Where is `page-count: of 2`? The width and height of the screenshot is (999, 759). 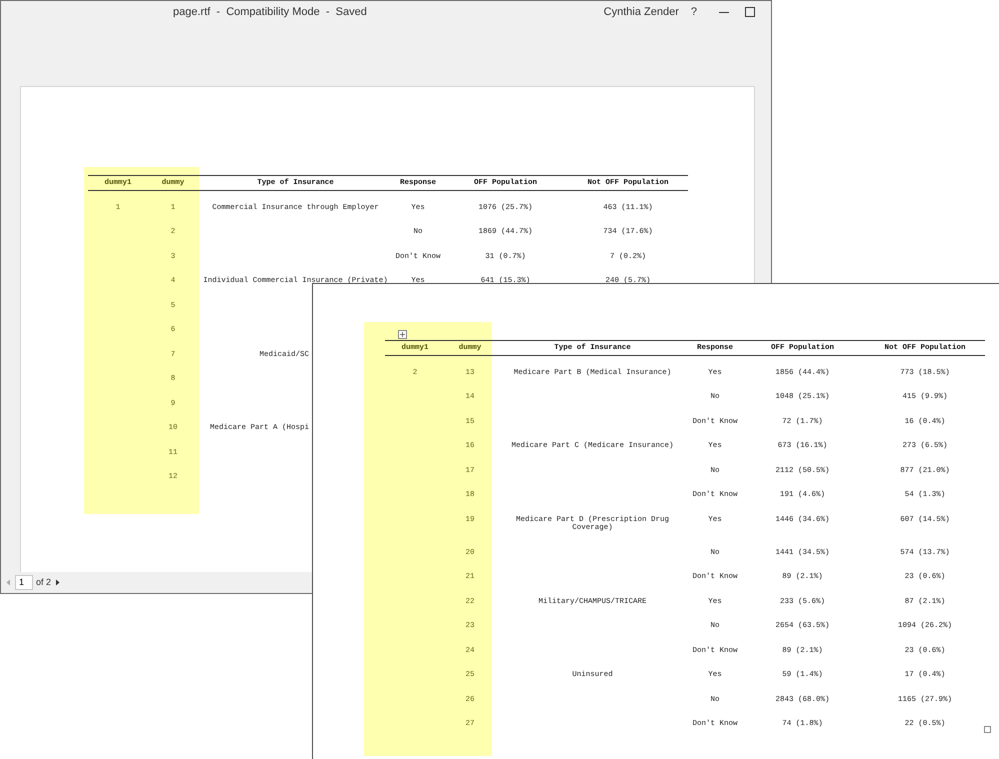 page-count: of 2 is located at coordinates (44, 582).